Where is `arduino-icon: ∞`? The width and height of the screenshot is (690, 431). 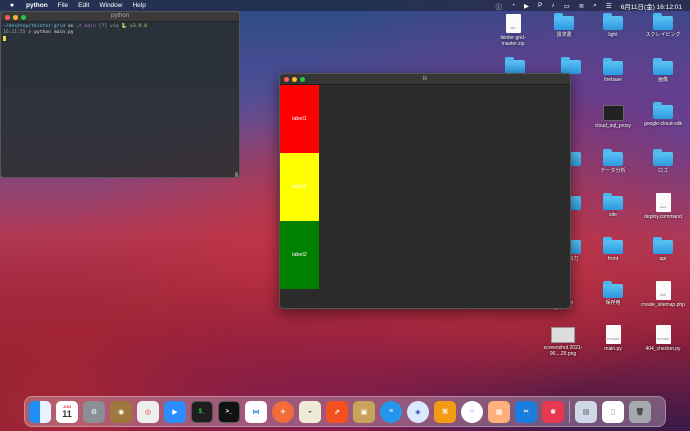
arduino-icon: ∞ is located at coordinates (526, 411).